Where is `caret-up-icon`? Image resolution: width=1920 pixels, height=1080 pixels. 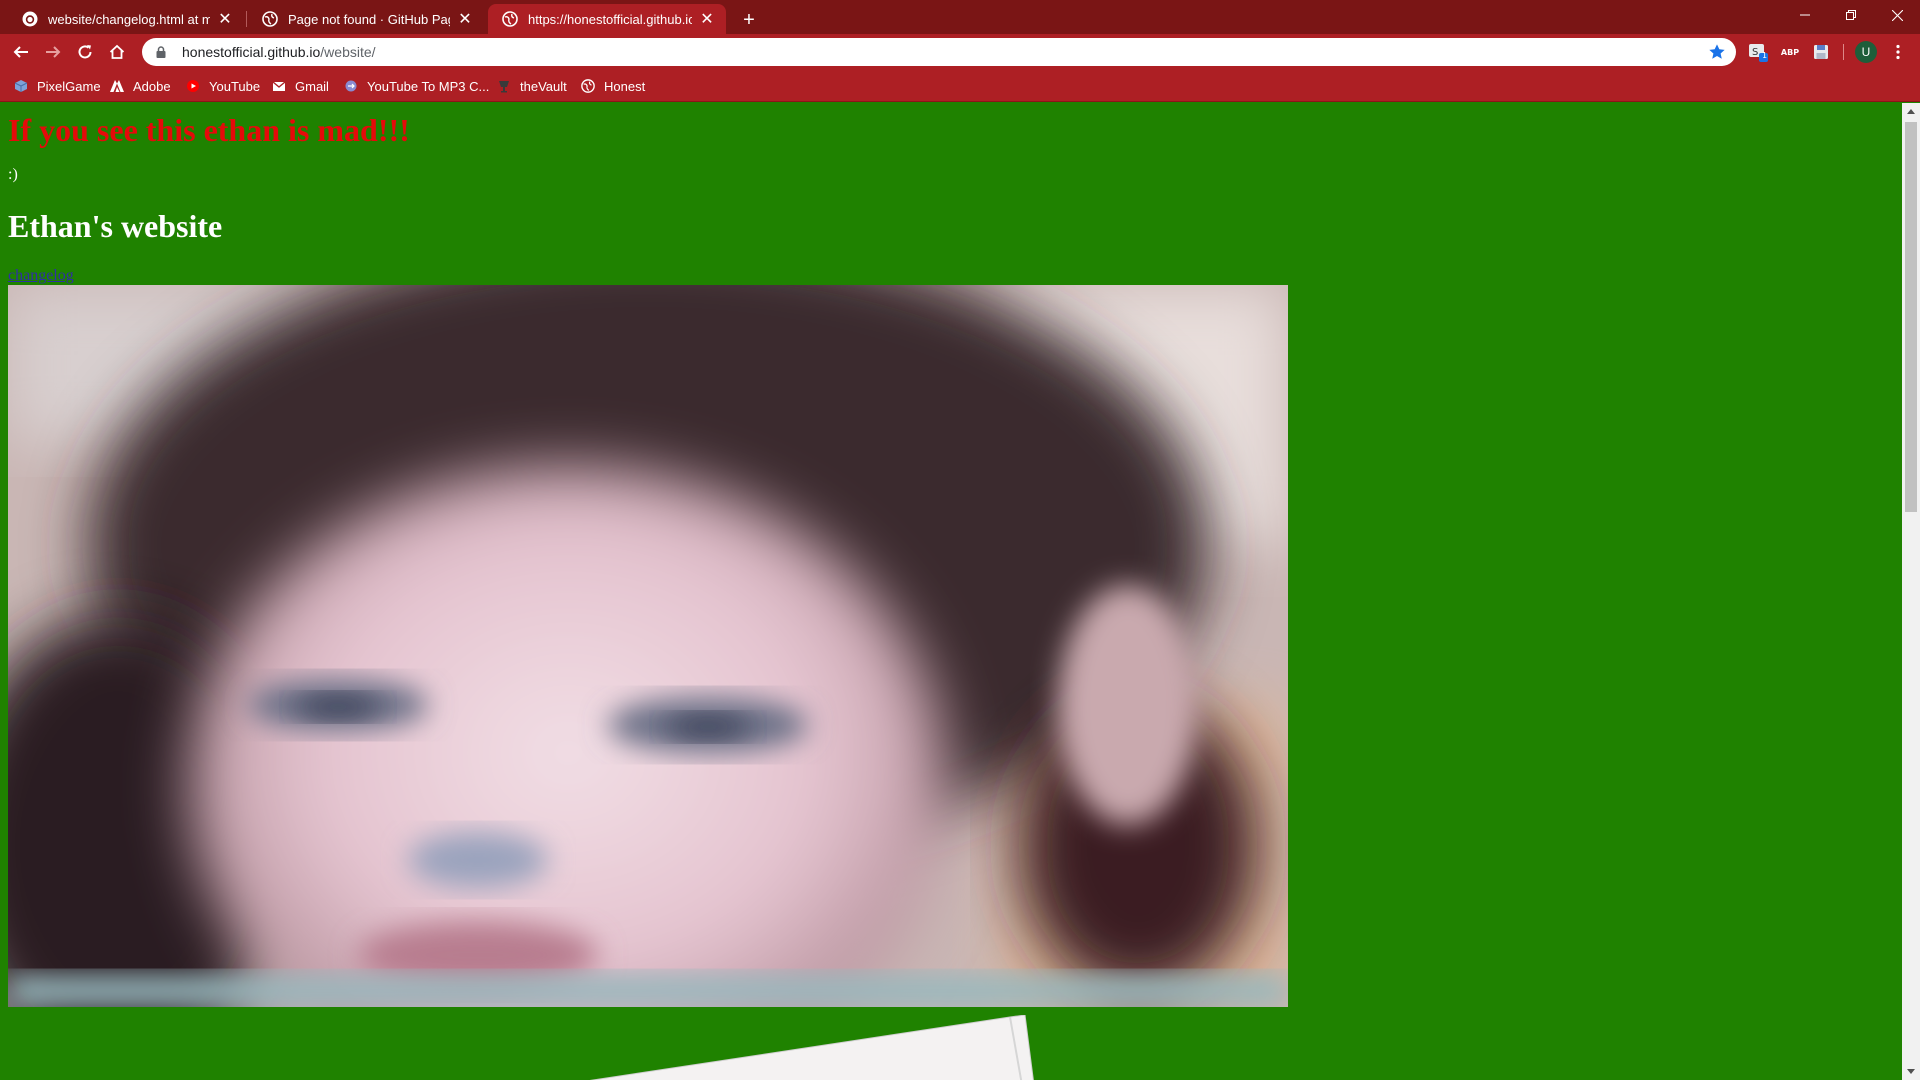
caret-up-icon is located at coordinates (1911, 111).